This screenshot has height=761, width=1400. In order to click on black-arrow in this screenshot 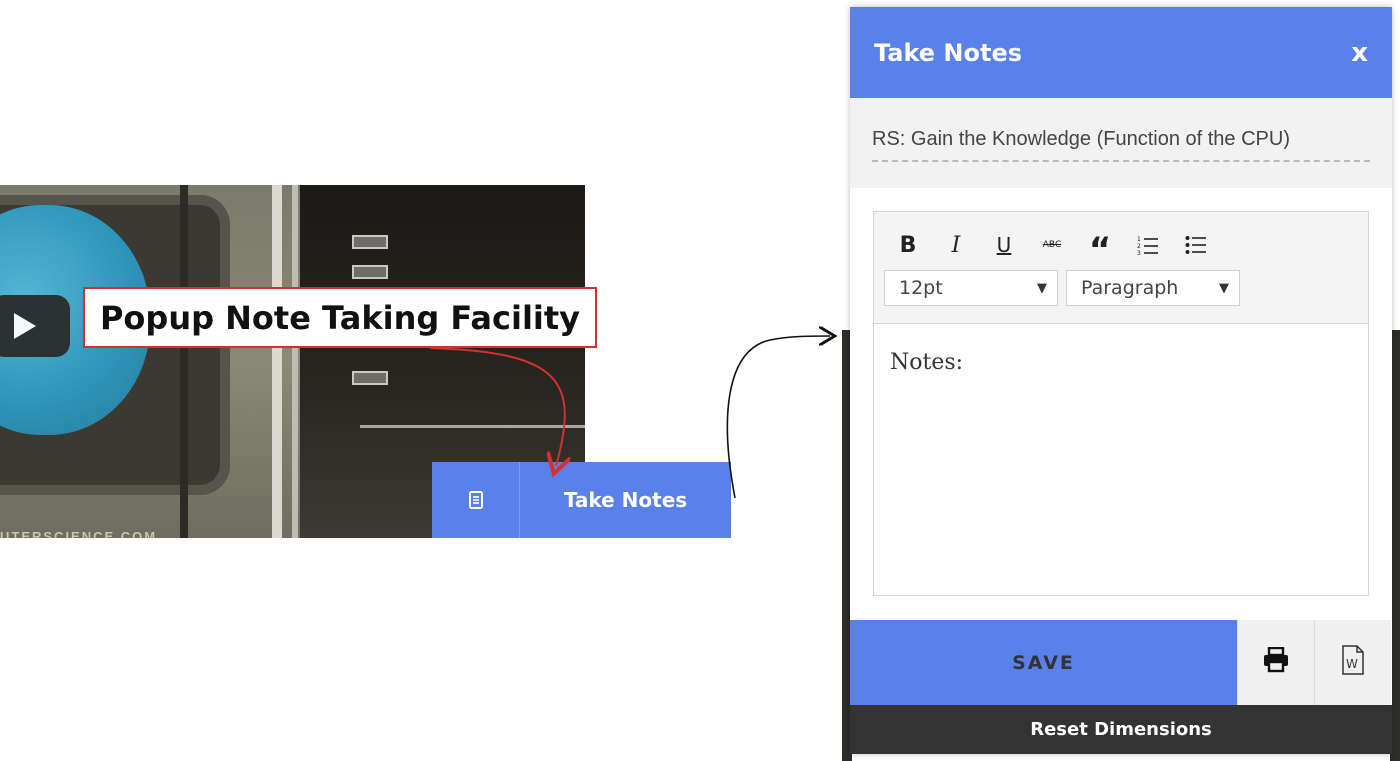, I will do `click(778, 417)`.